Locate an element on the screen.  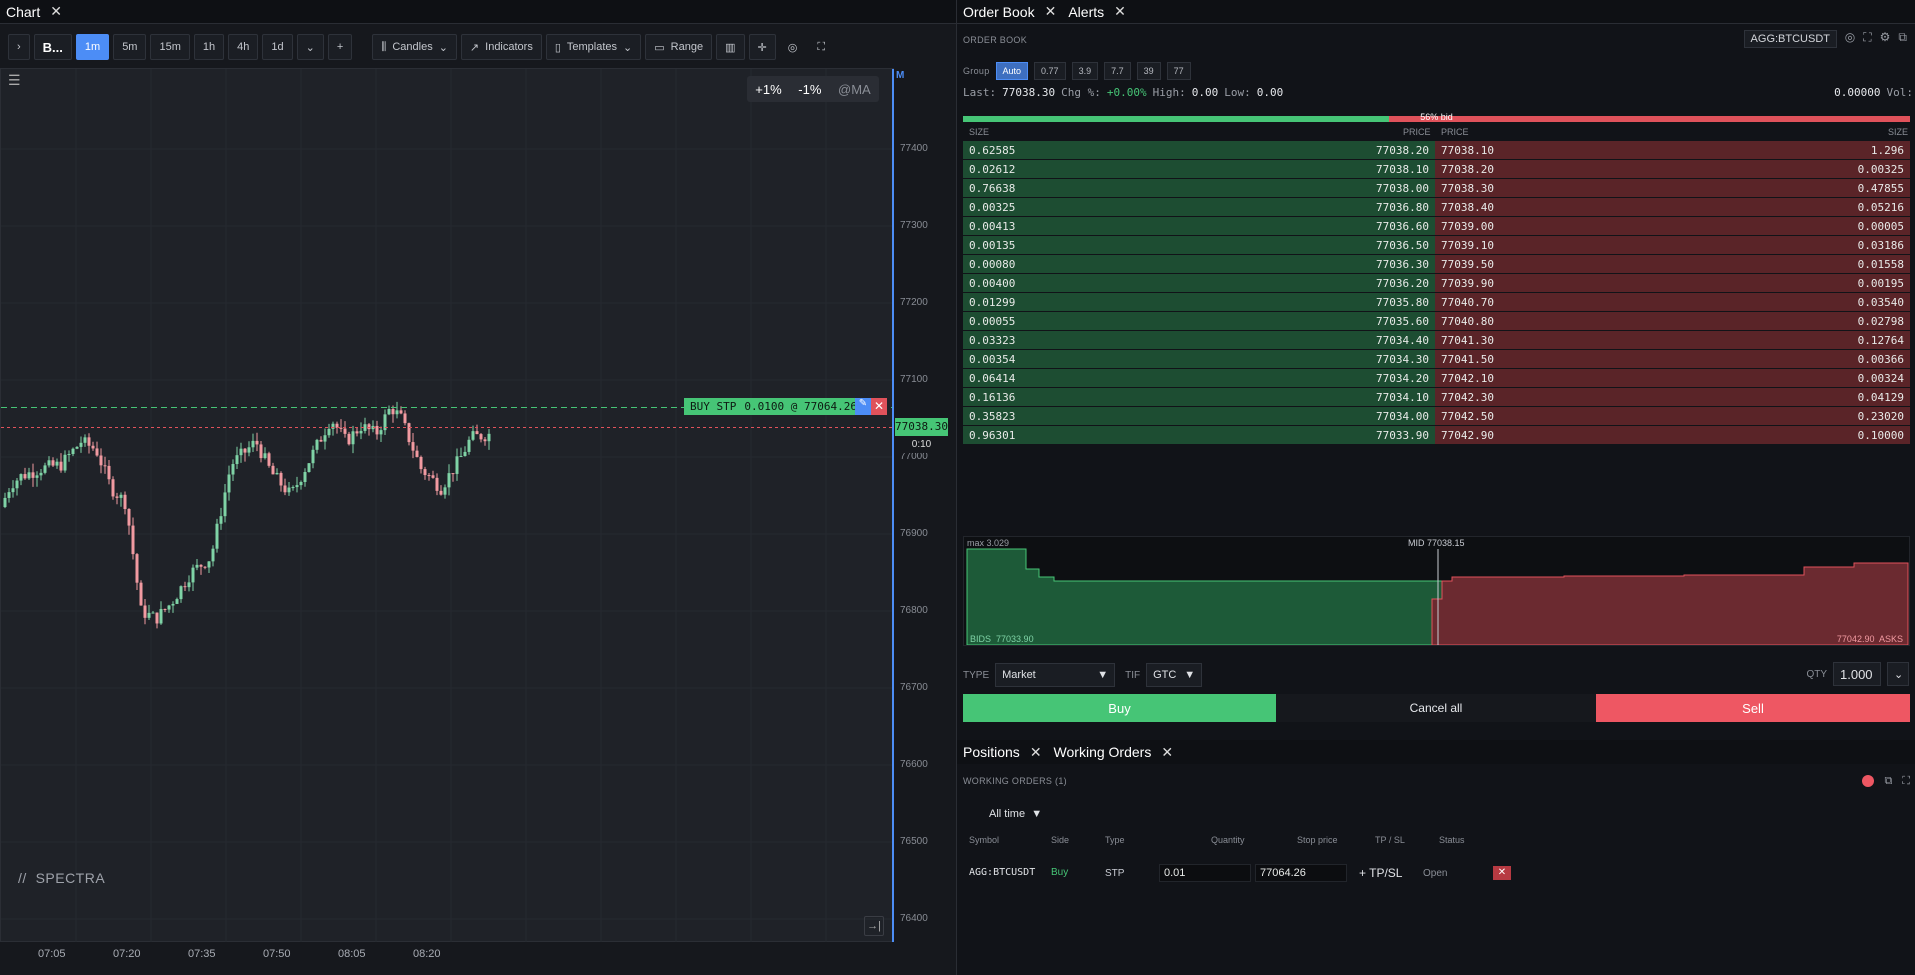
group-0-77-button: 0.77 is located at coordinates (1050, 71).